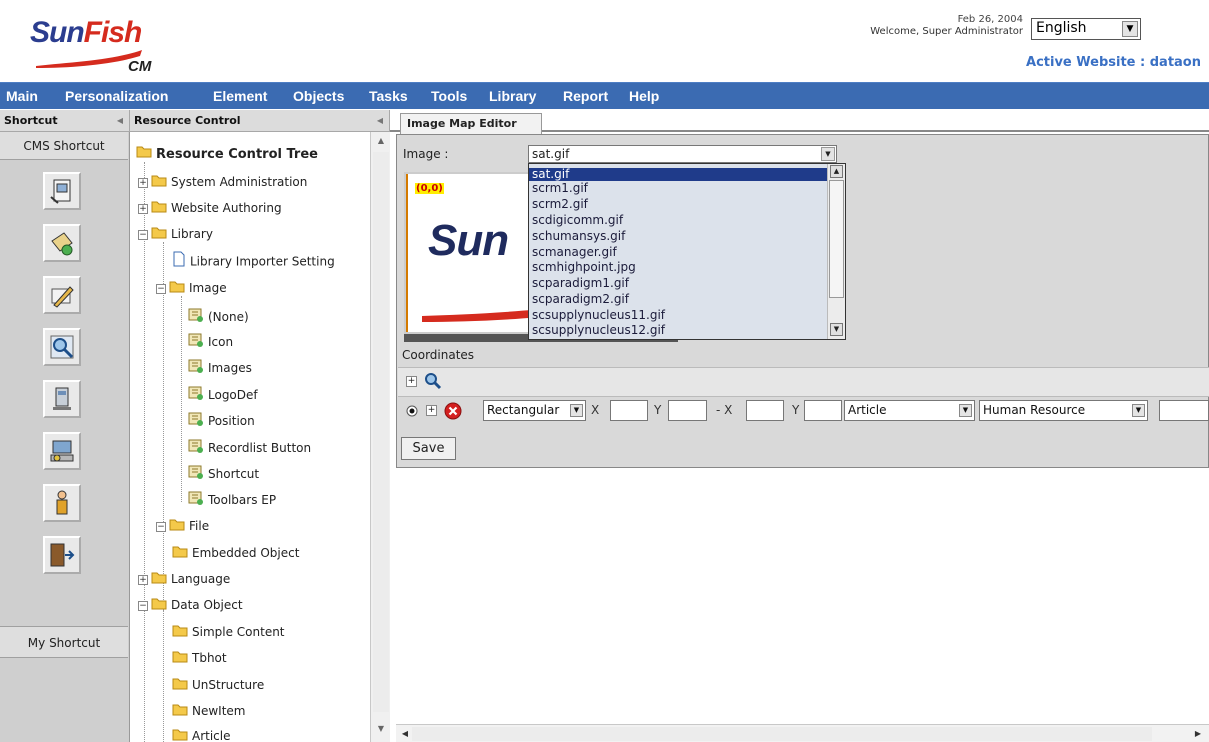 This screenshot has width=1209, height=742. What do you see at coordinates (449, 96) in the screenshot?
I see `menu-tools: Tools` at bounding box center [449, 96].